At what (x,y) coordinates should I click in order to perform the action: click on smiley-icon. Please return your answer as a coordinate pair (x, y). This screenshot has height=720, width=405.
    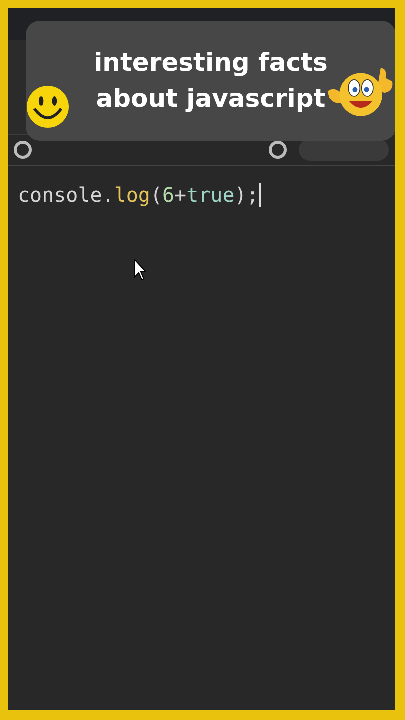
    Looking at the image, I should click on (48, 107).